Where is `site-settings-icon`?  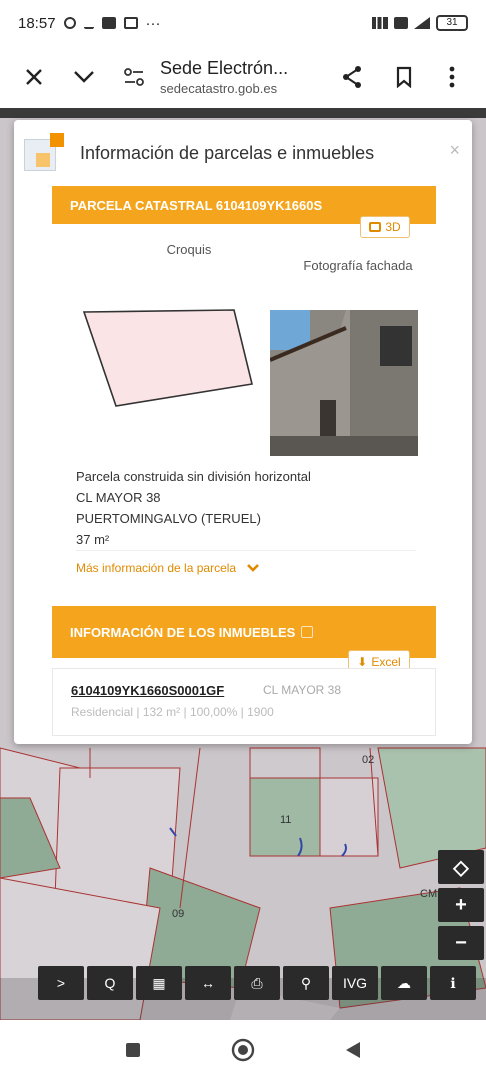 site-settings-icon is located at coordinates (134, 77).